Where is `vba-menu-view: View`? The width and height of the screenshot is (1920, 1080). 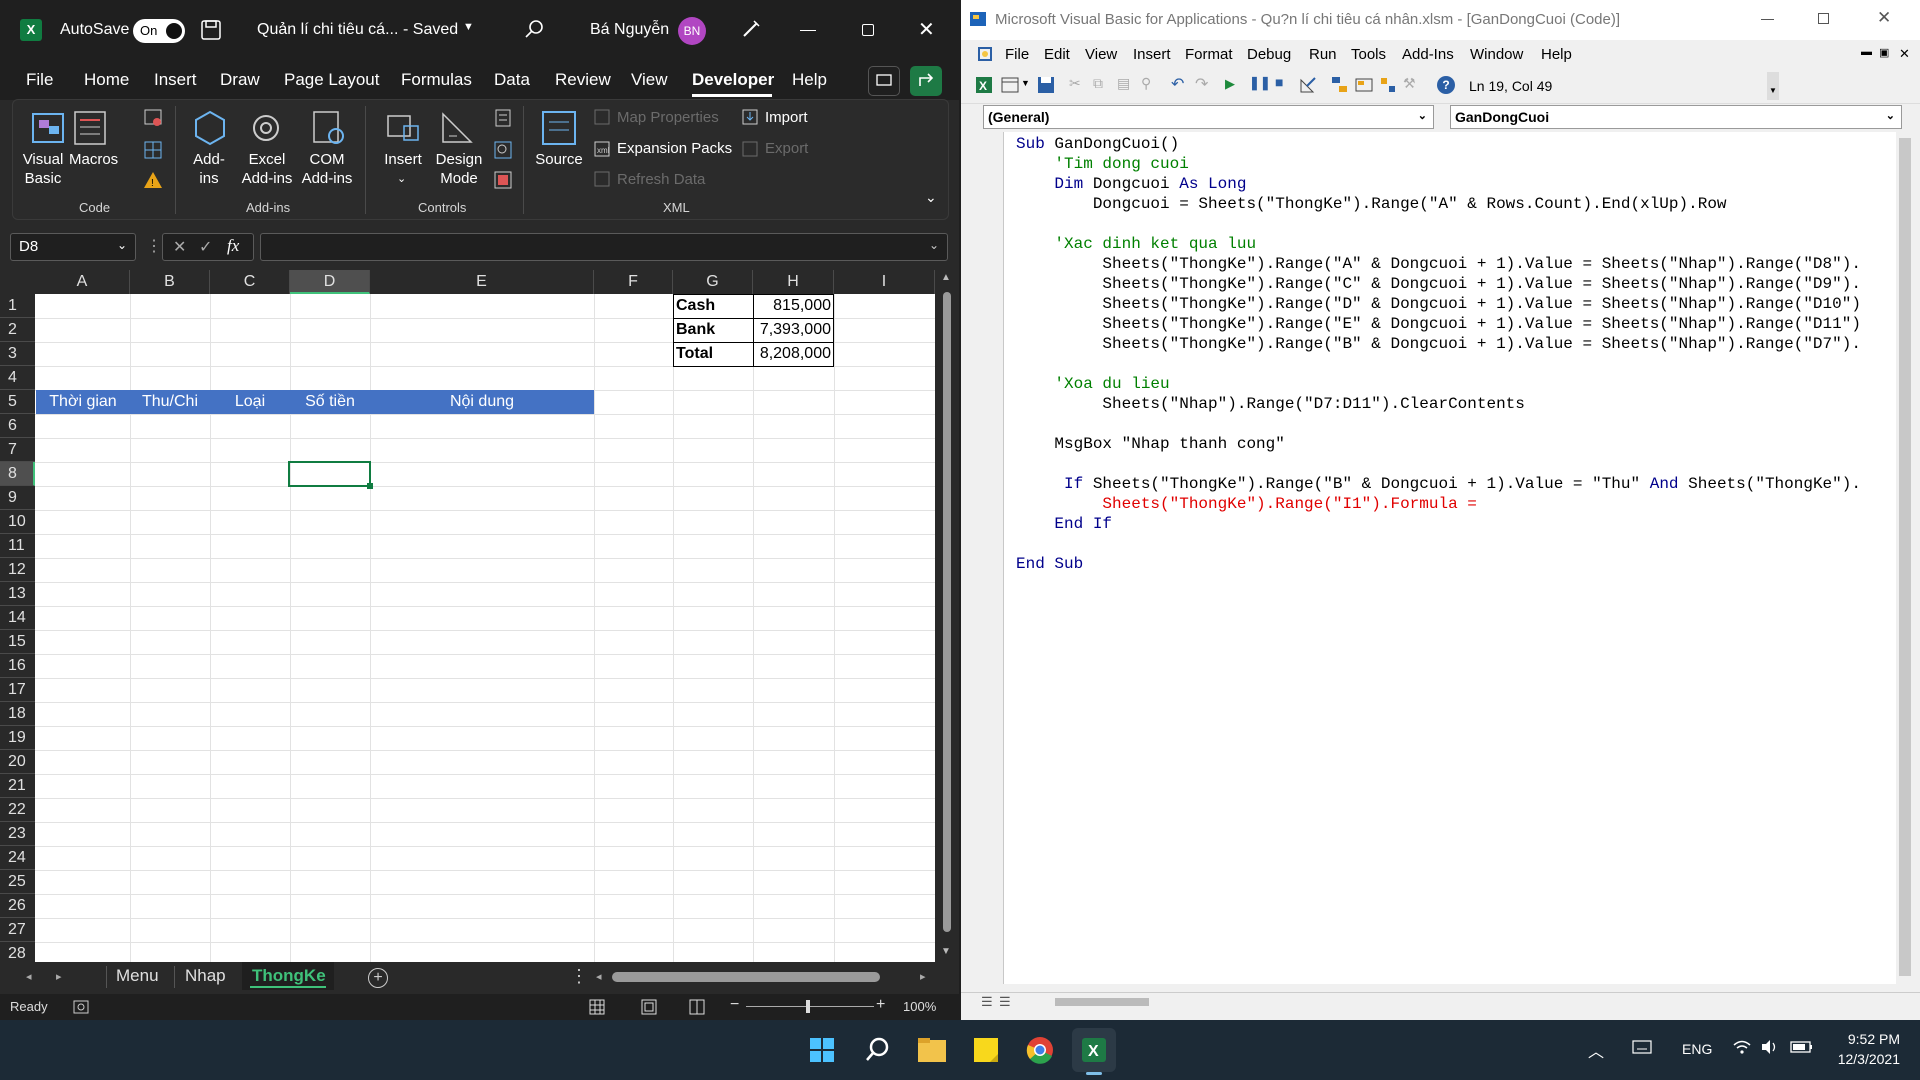 vba-menu-view: View is located at coordinates (1101, 54).